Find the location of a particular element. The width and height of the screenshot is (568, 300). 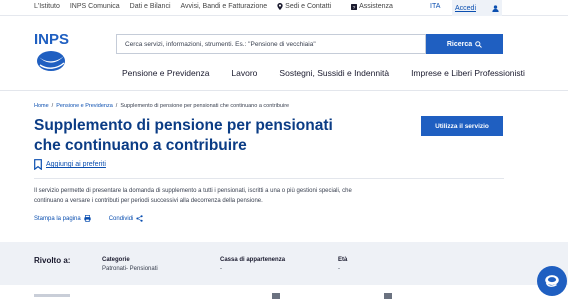

utility-link-sedi-label: Sedi e Contatti is located at coordinates (308, 6).